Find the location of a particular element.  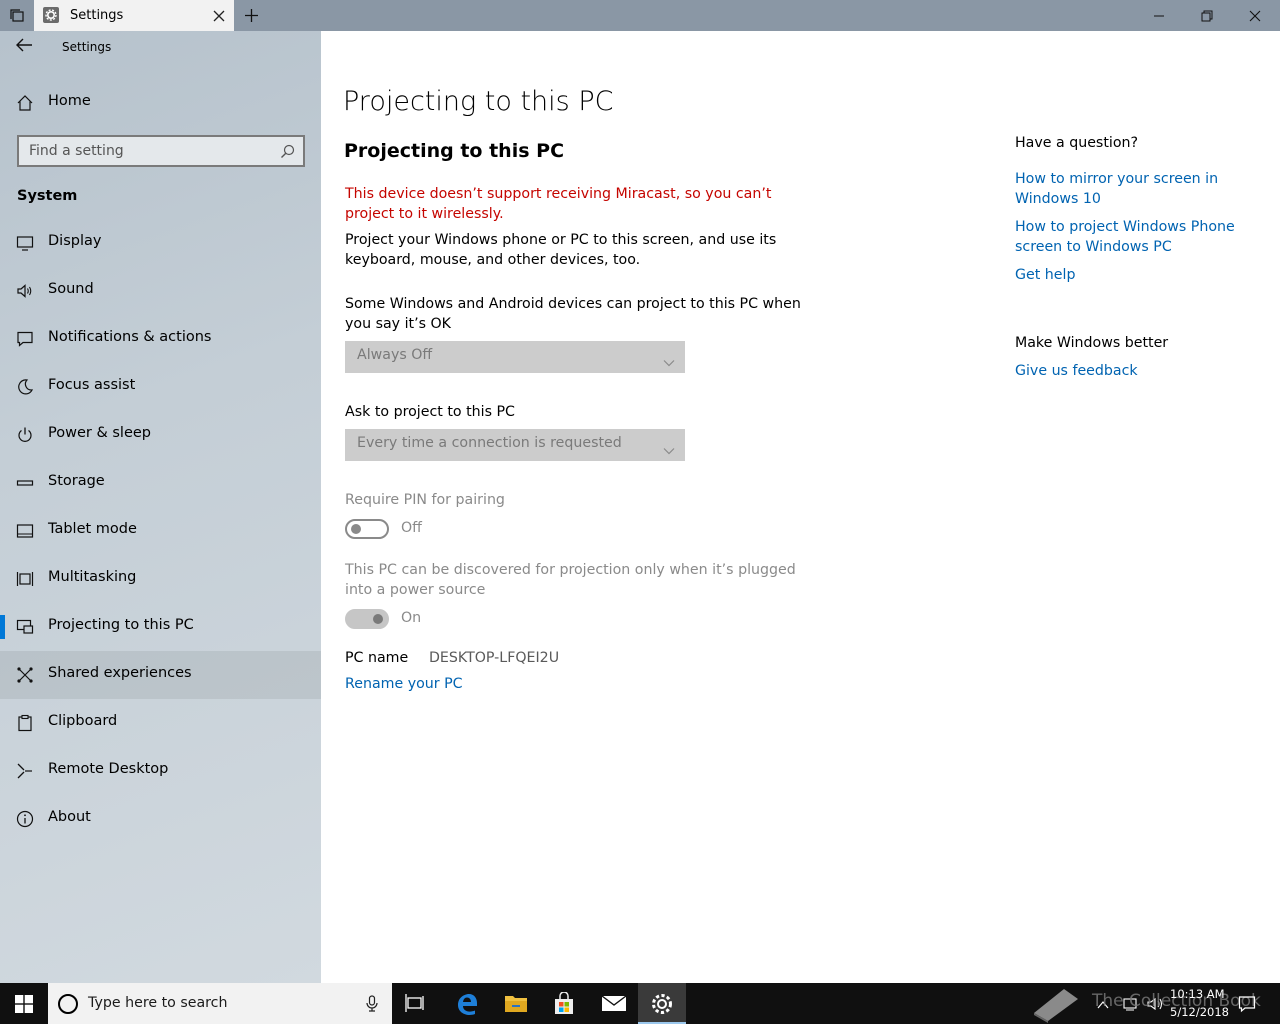

give-feedback-link: Give us feedback is located at coordinates (1130, 371).